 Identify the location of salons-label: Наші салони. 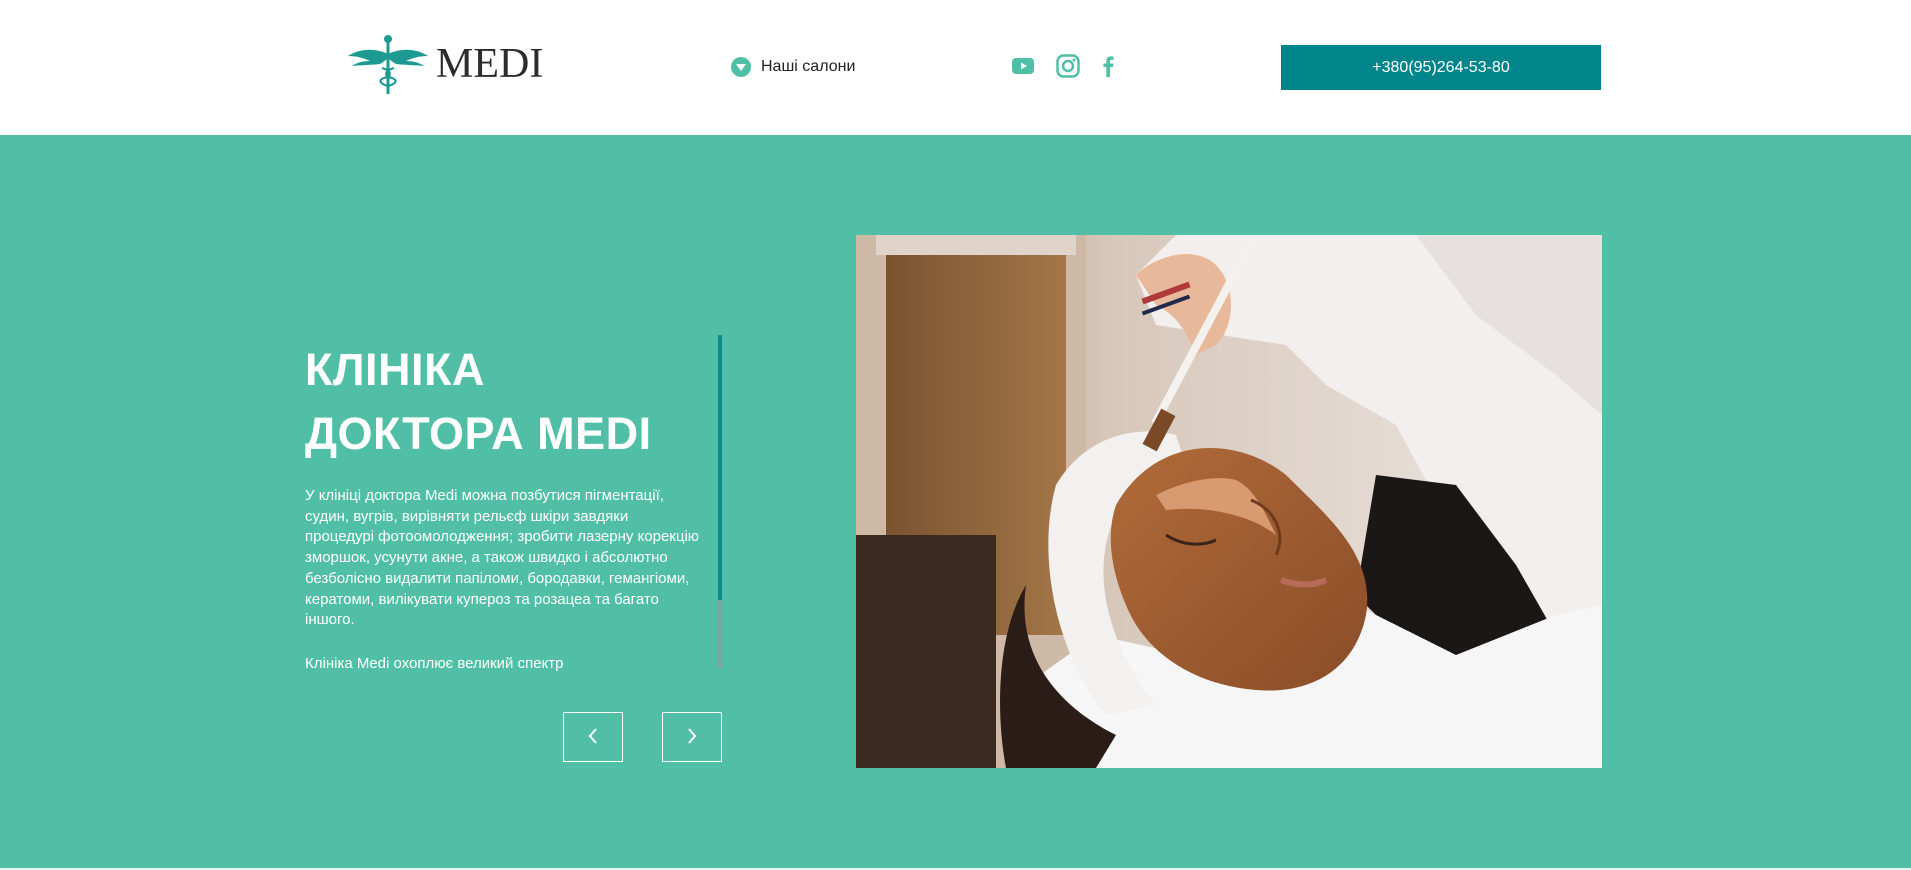
(808, 66).